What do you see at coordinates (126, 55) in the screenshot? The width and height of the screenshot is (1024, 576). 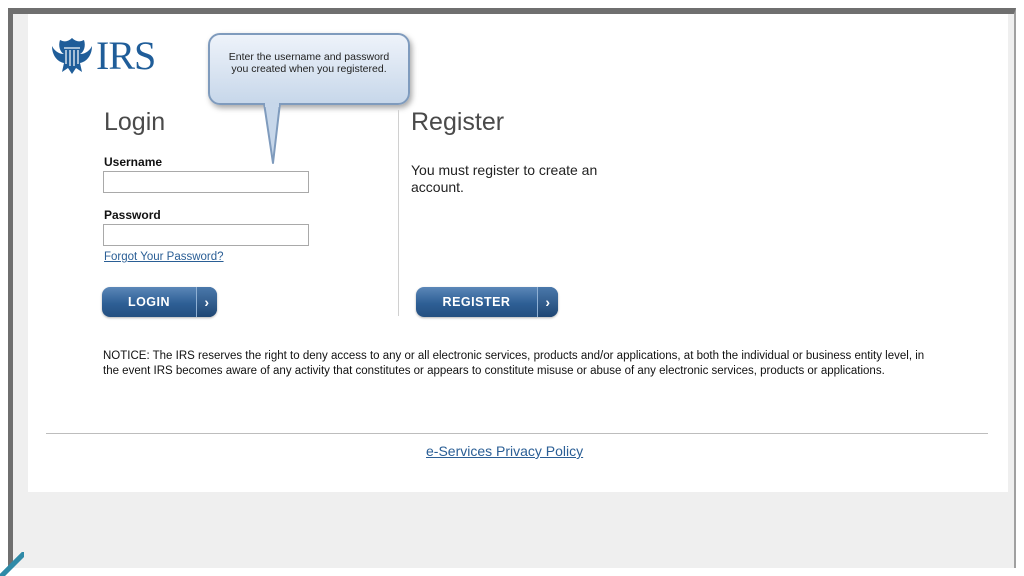 I see `logo-text: IRS` at bounding box center [126, 55].